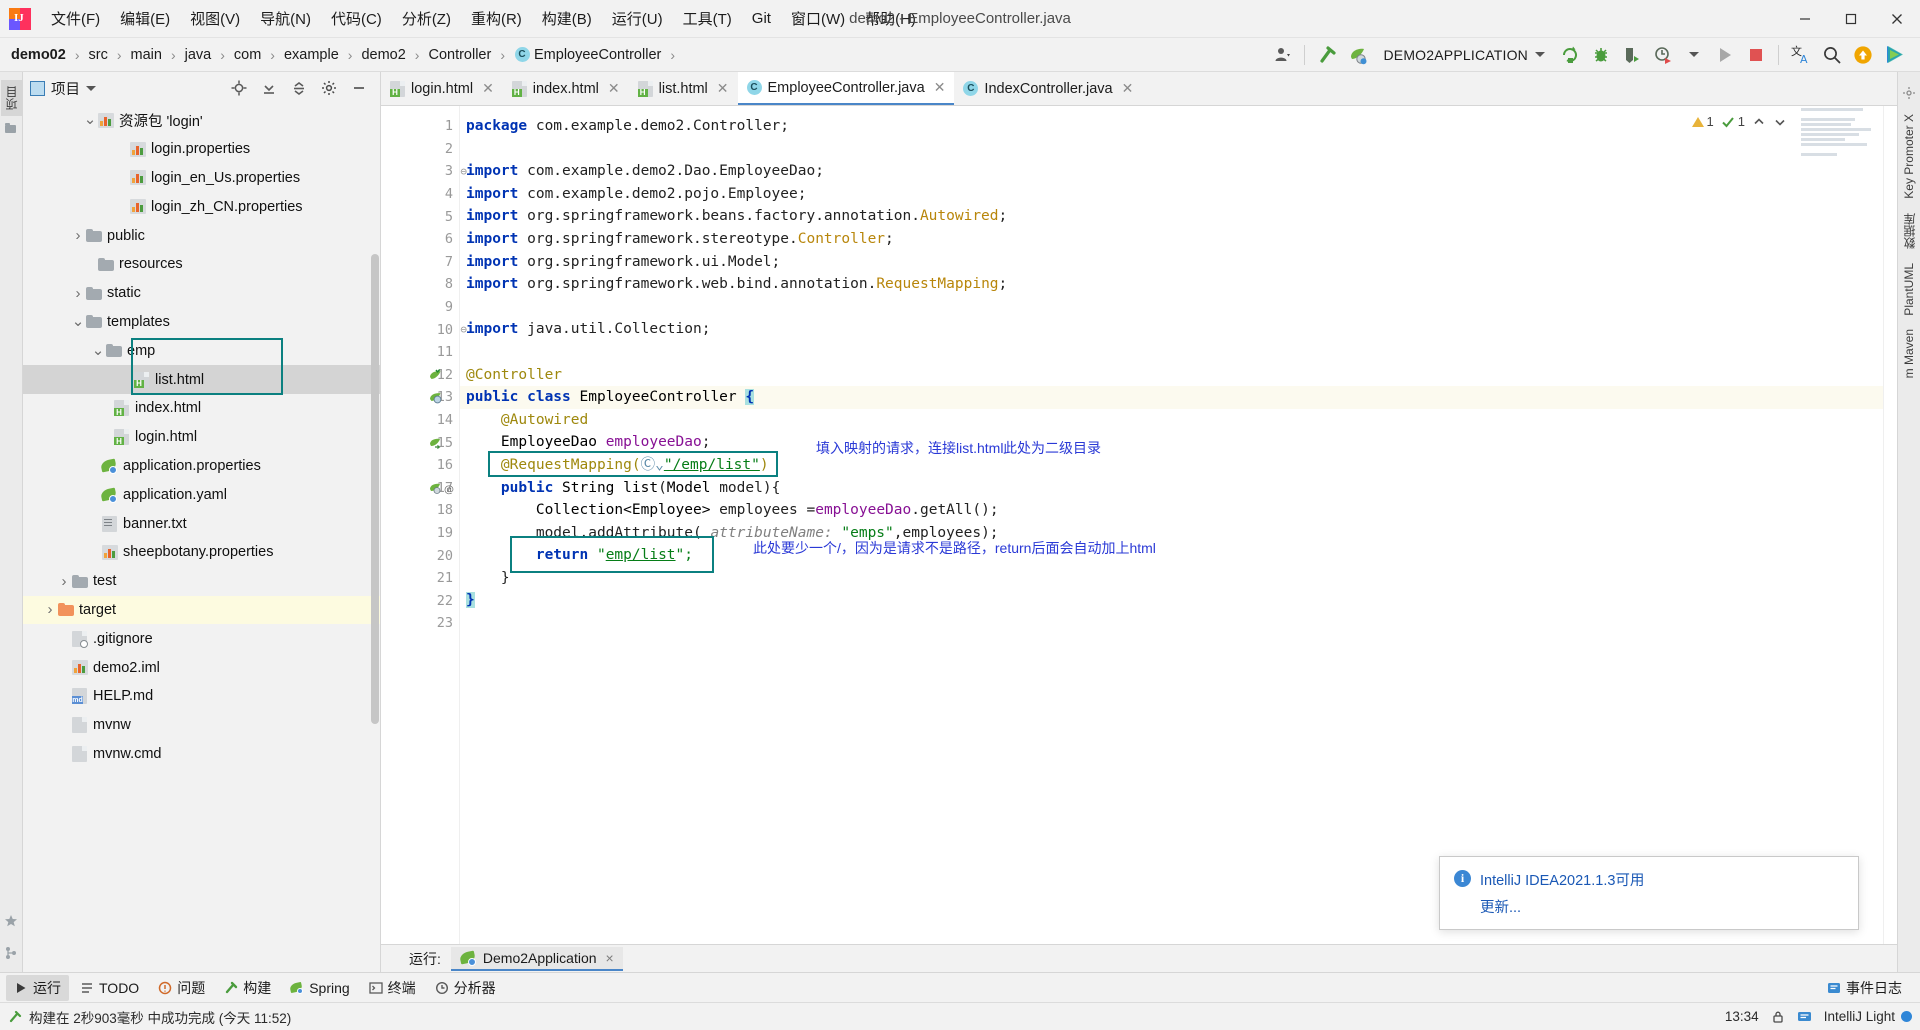 This screenshot has width=1920, height=1030. I want to click on tree-item-emp: ⌄ emp, so click(201, 350).